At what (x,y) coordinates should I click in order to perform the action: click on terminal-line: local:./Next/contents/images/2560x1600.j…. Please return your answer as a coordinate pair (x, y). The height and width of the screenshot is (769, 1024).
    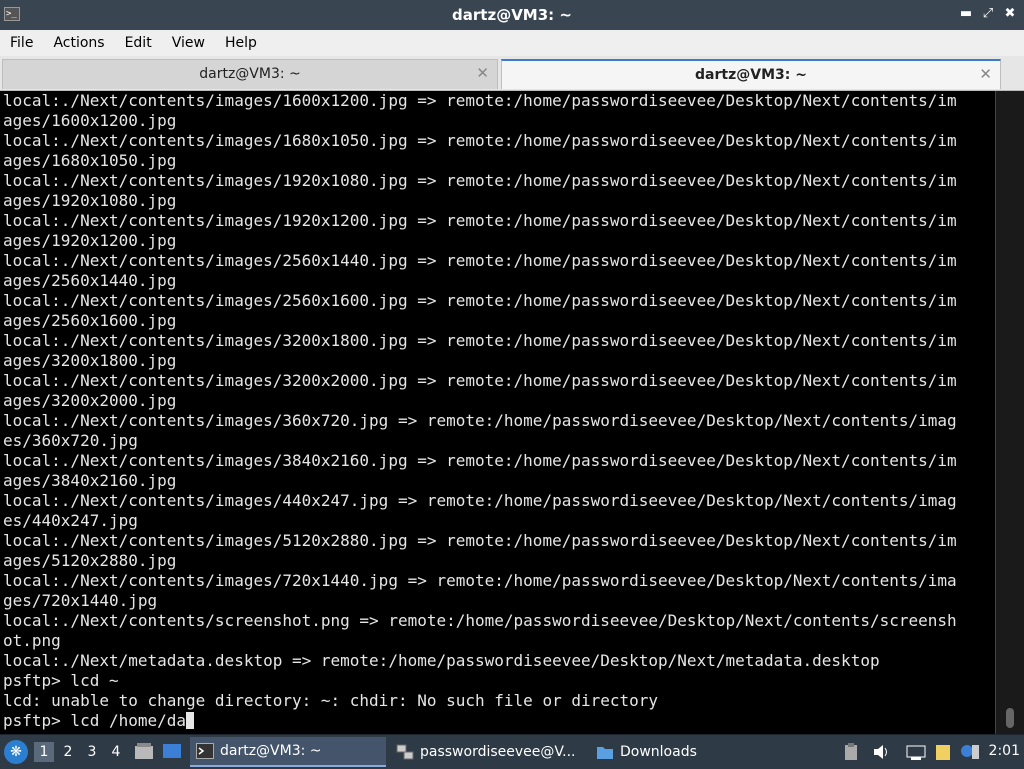
    Looking at the image, I should click on (480, 300).